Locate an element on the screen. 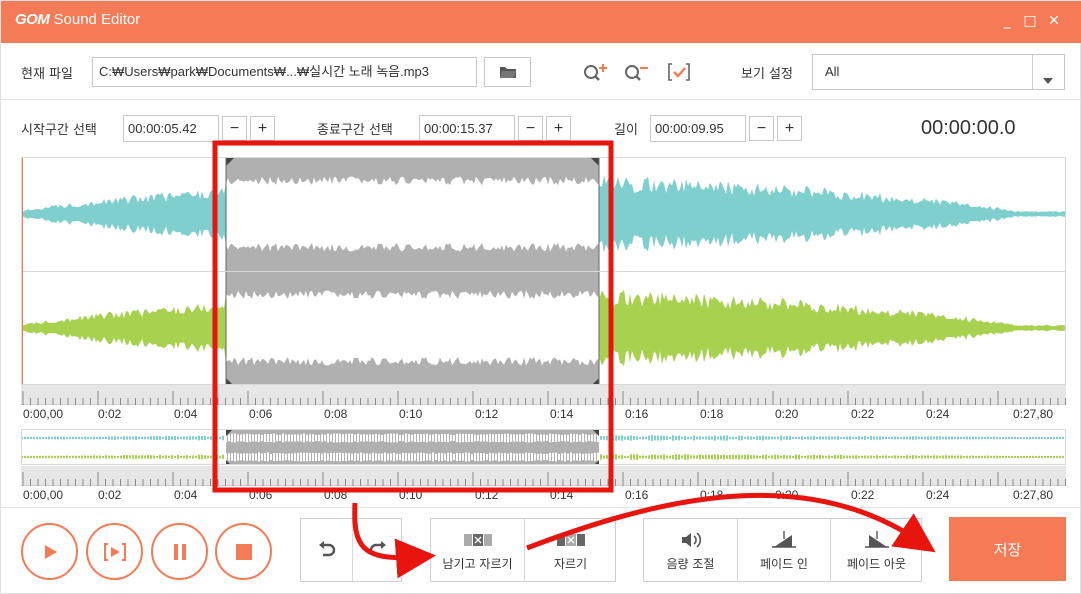  length-minus-button: − is located at coordinates (761, 128).